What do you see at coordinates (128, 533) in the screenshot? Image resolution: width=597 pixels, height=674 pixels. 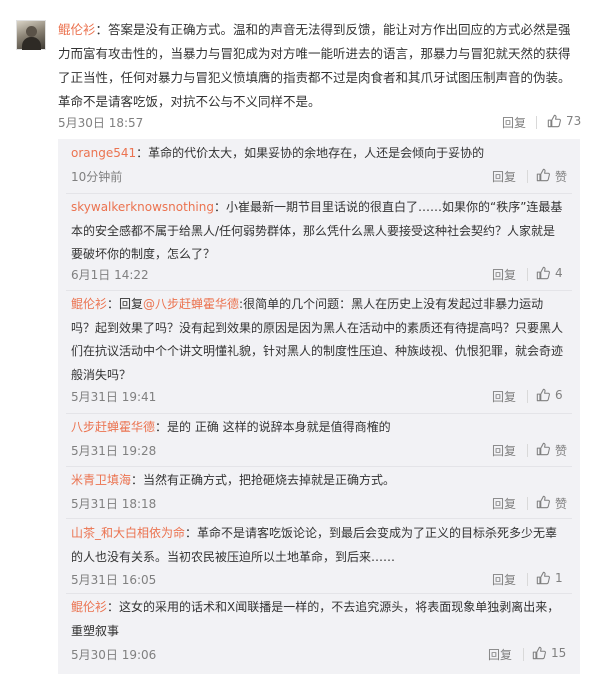 I see `reply-username: 山茶_和大白相依为命` at bounding box center [128, 533].